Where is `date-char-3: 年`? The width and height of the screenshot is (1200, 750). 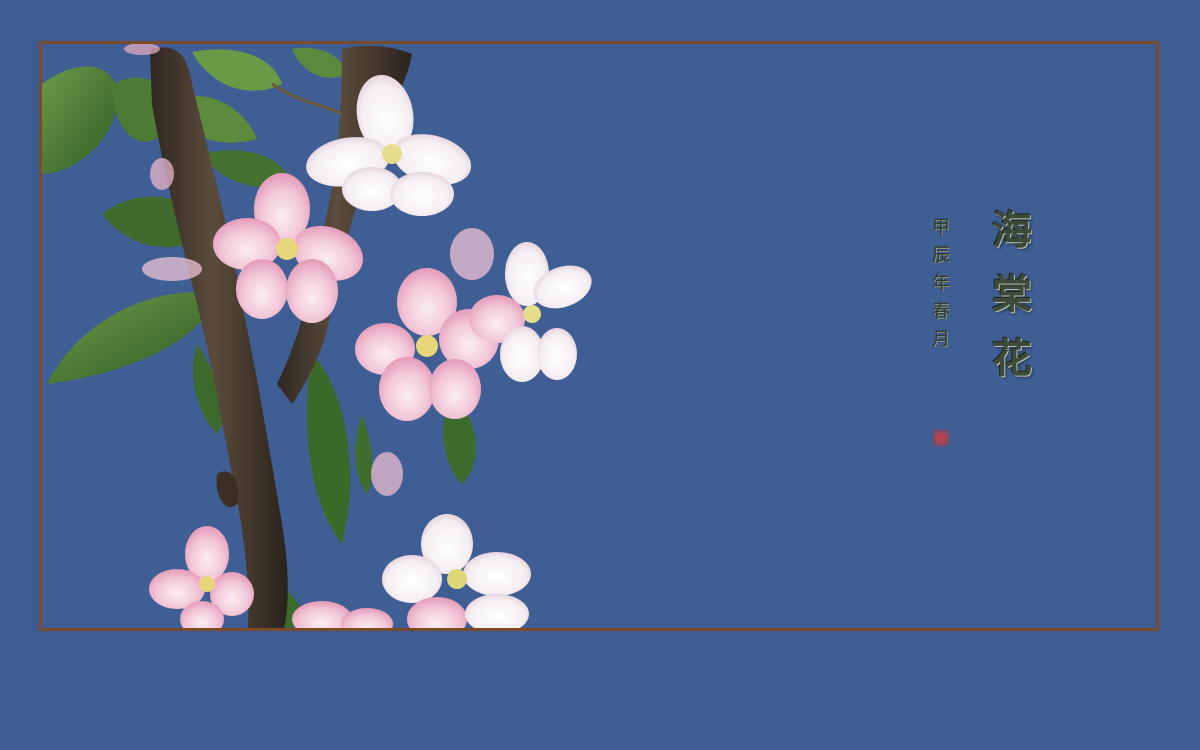 date-char-3: 年 is located at coordinates (941, 283).